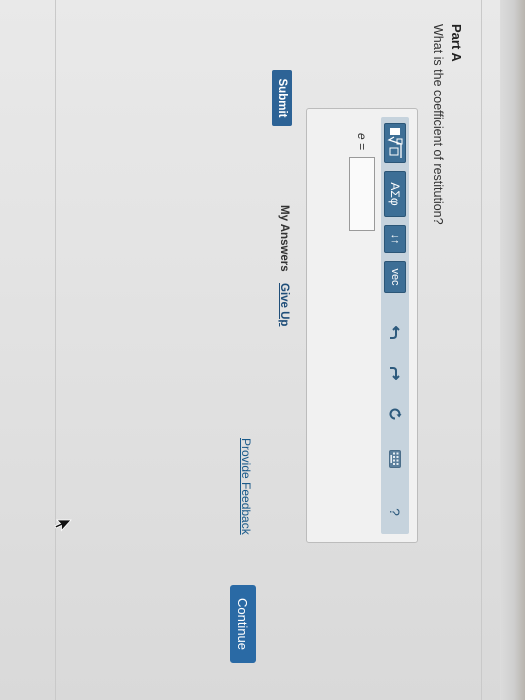 This screenshot has height=700, width=525. I want to click on keyboard-button, so click(395, 459).